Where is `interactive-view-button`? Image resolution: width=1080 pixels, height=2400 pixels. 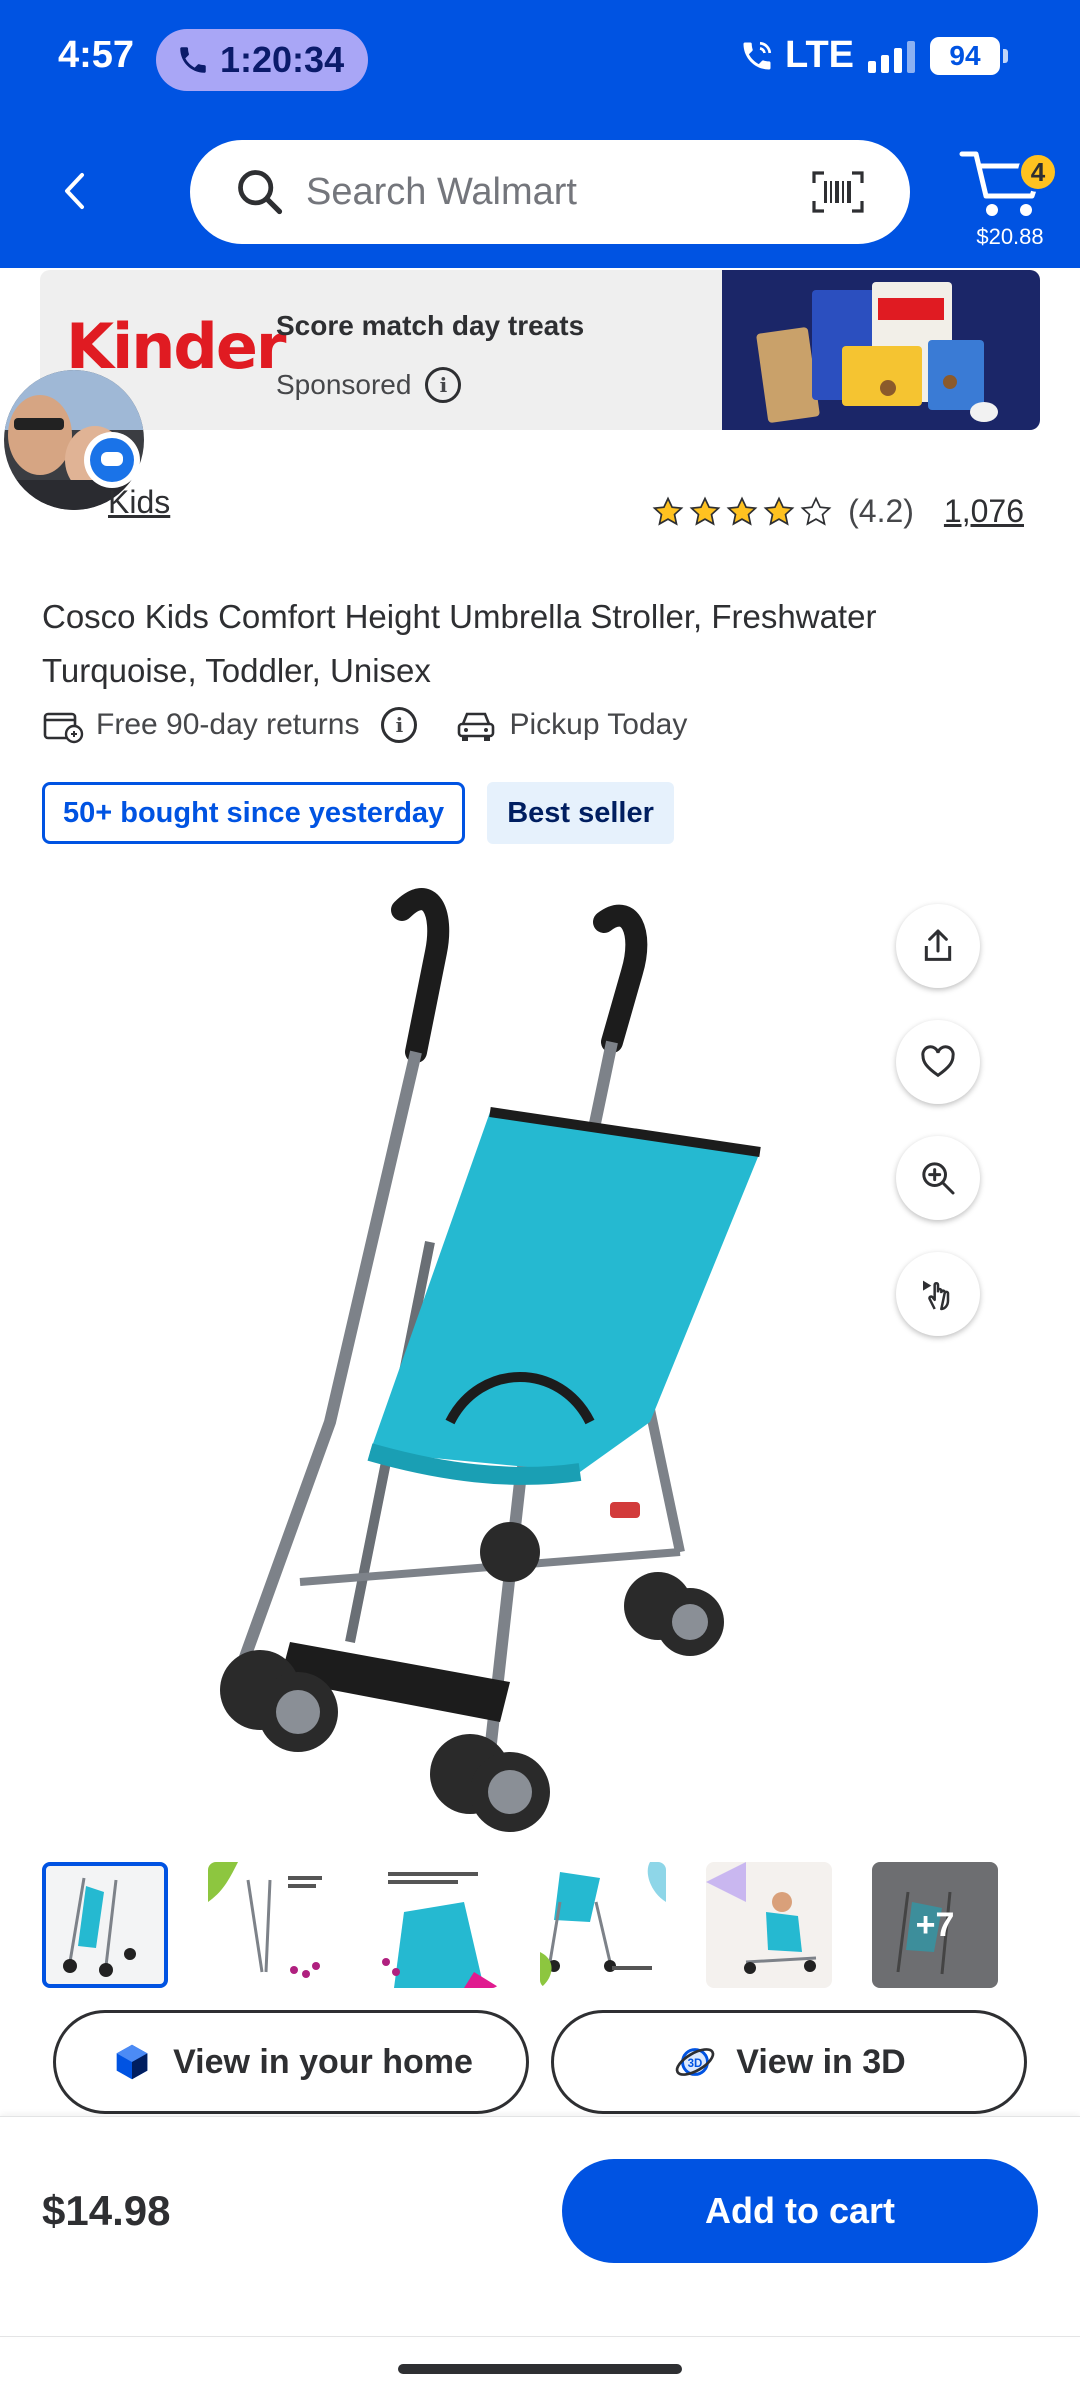 interactive-view-button is located at coordinates (938, 1294).